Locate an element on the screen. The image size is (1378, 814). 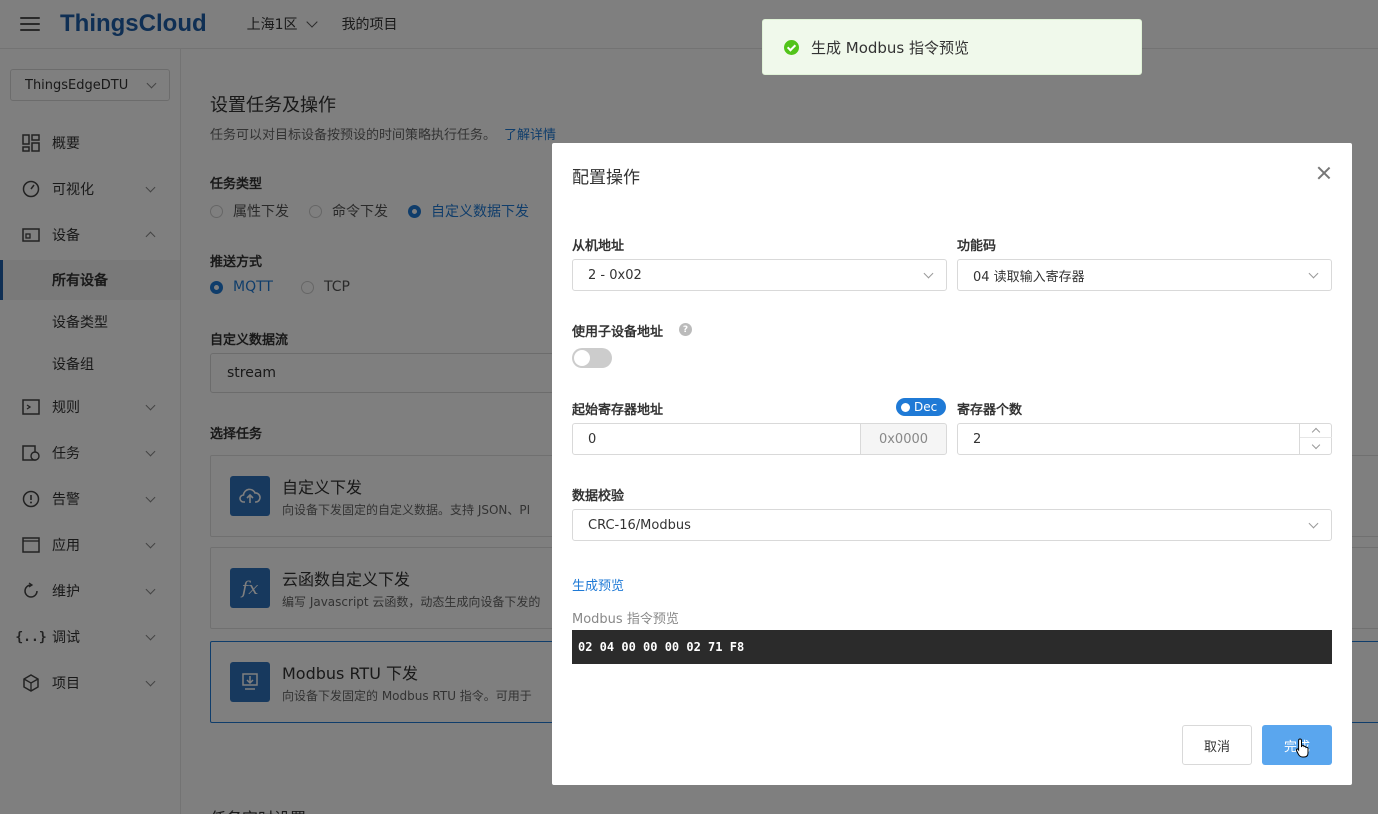
dec-toggle: Dec is located at coordinates (921, 407).